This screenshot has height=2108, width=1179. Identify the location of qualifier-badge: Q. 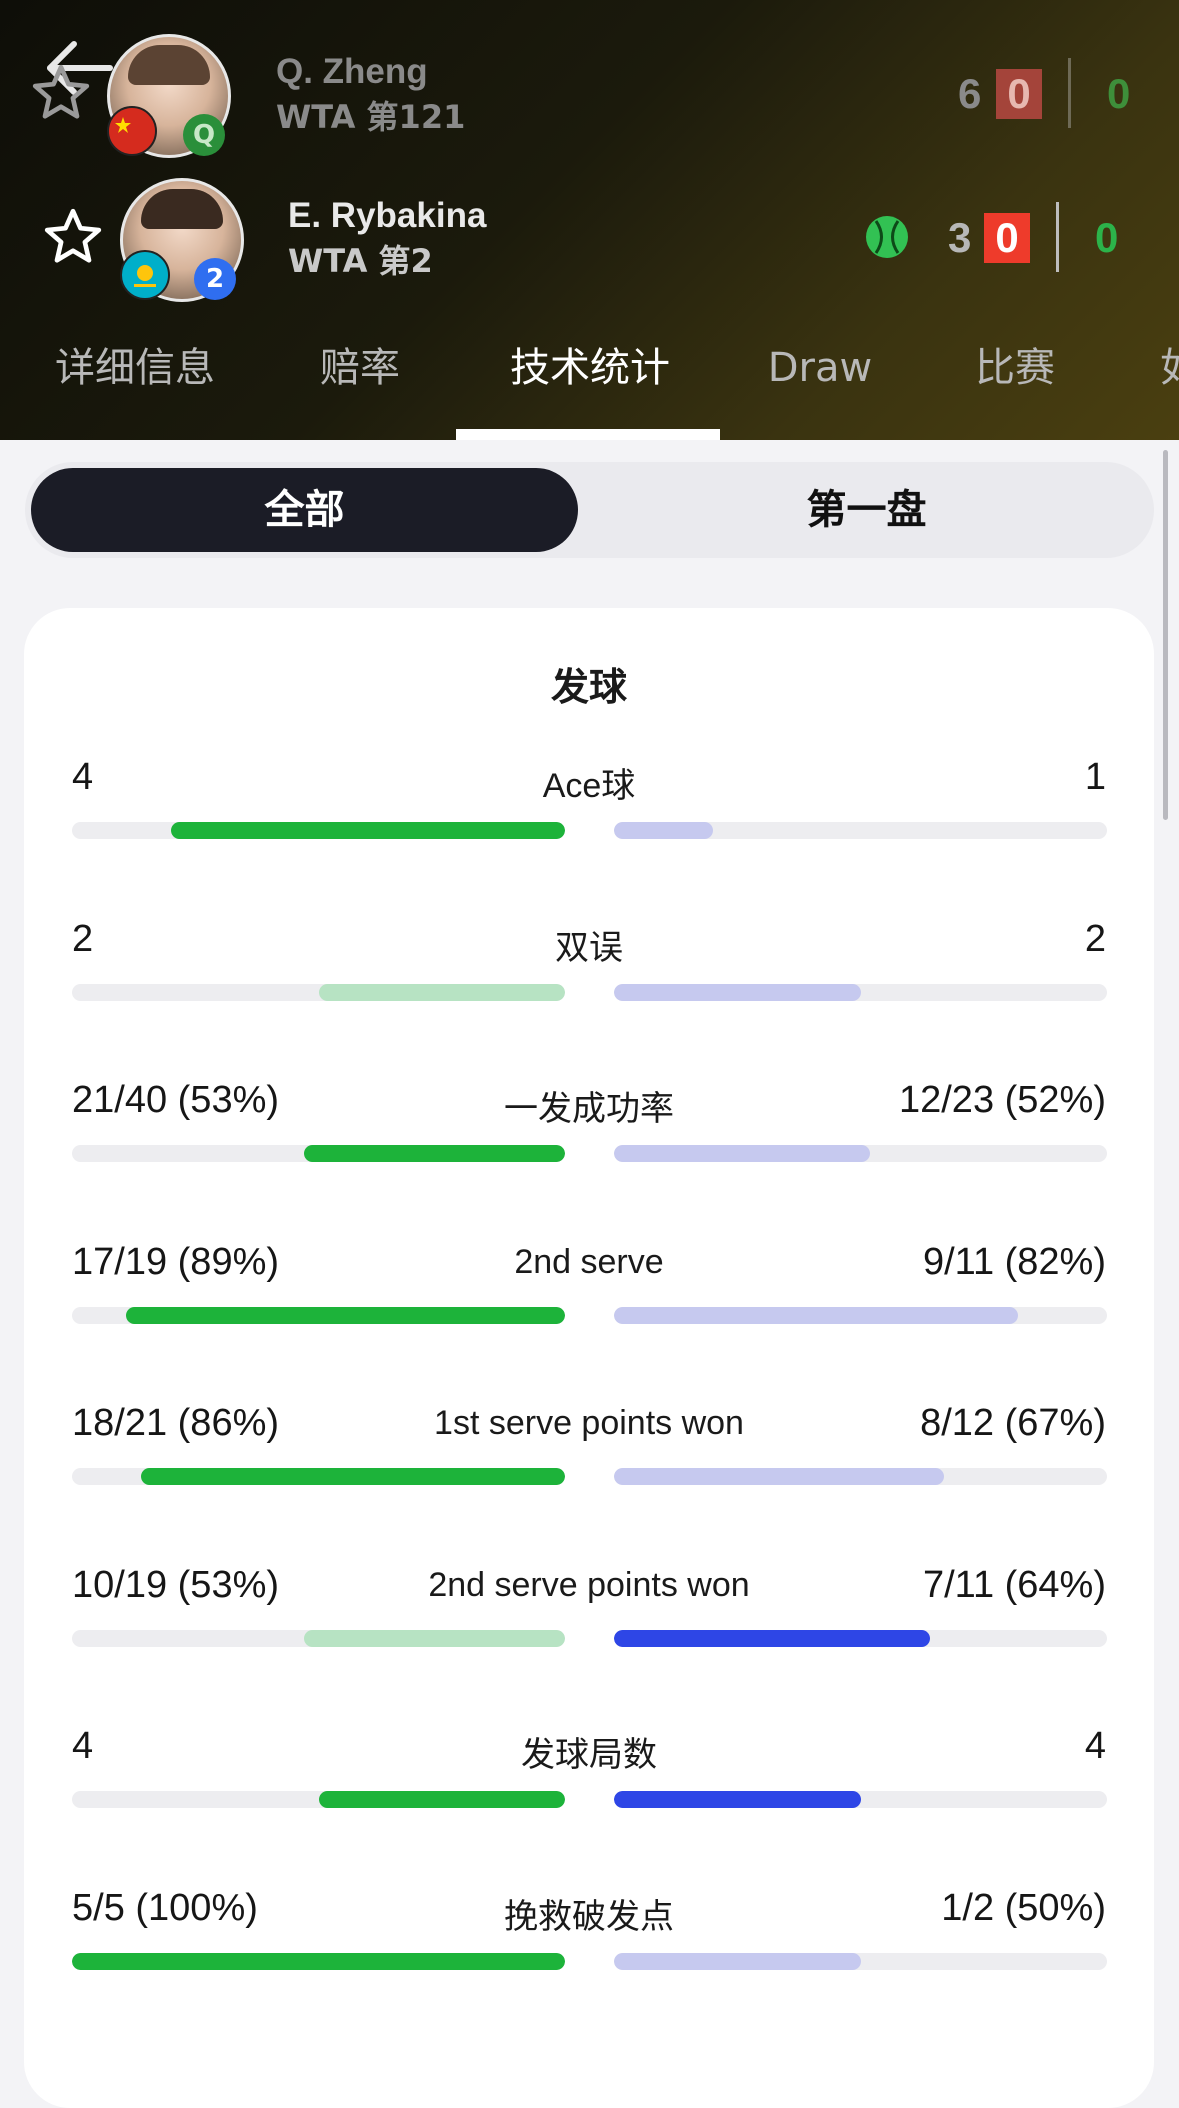
(204, 135).